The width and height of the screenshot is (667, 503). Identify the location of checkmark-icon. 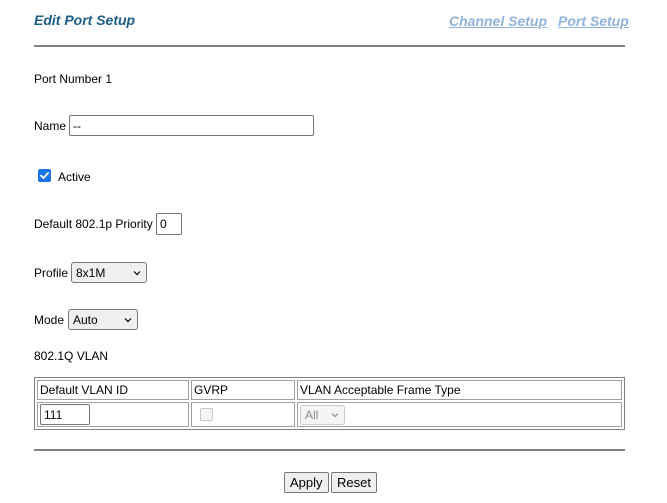
(44, 175).